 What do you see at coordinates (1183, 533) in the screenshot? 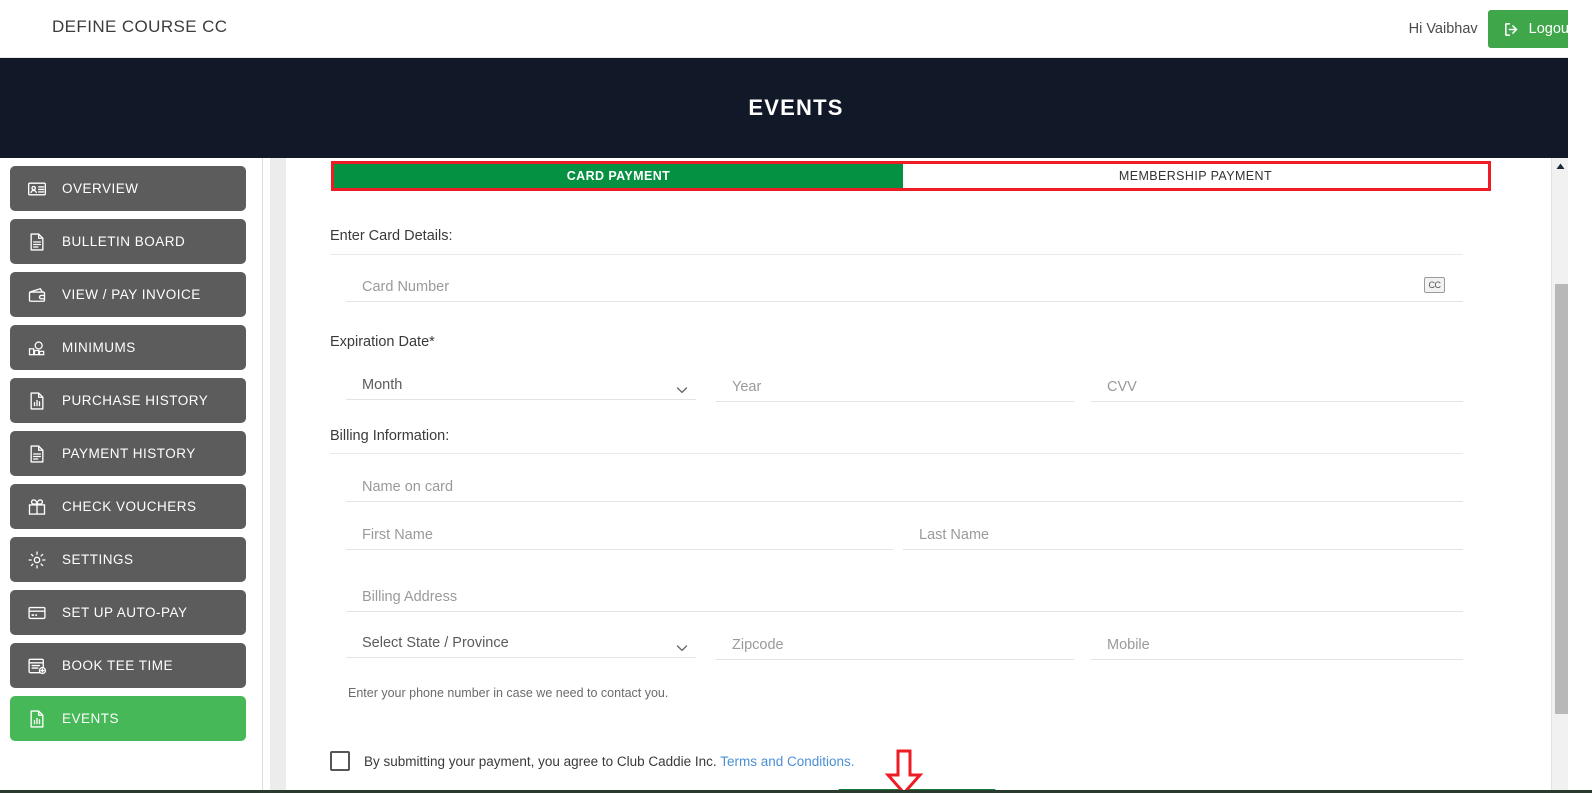
I see `last-name-field: Last Name` at bounding box center [1183, 533].